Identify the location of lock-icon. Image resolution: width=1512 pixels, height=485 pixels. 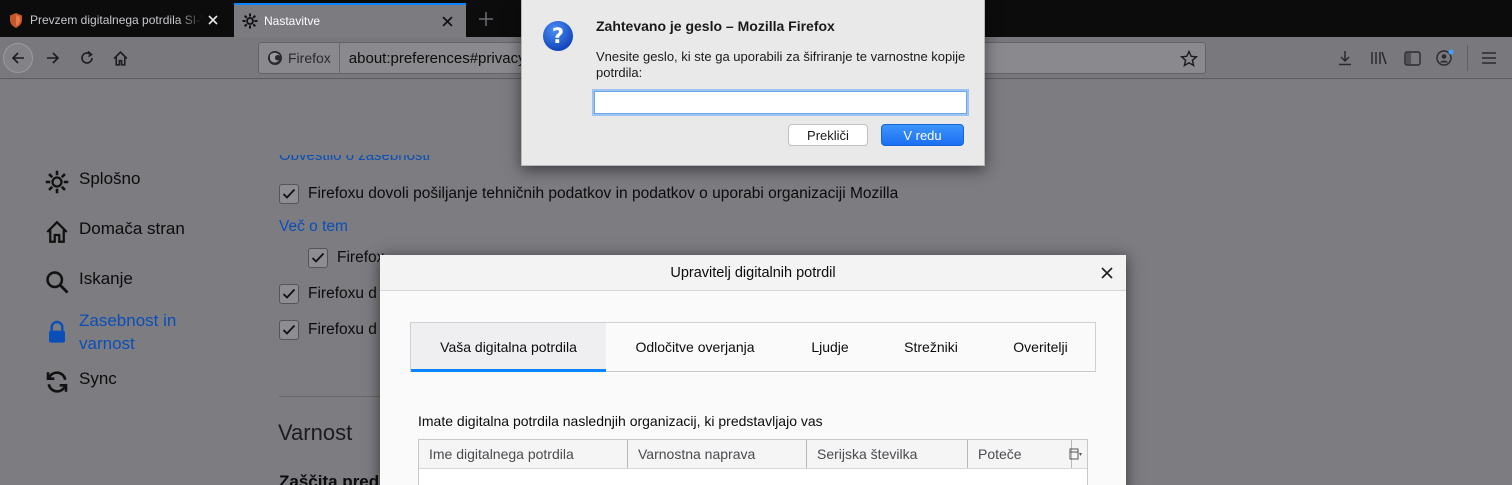
(57, 332).